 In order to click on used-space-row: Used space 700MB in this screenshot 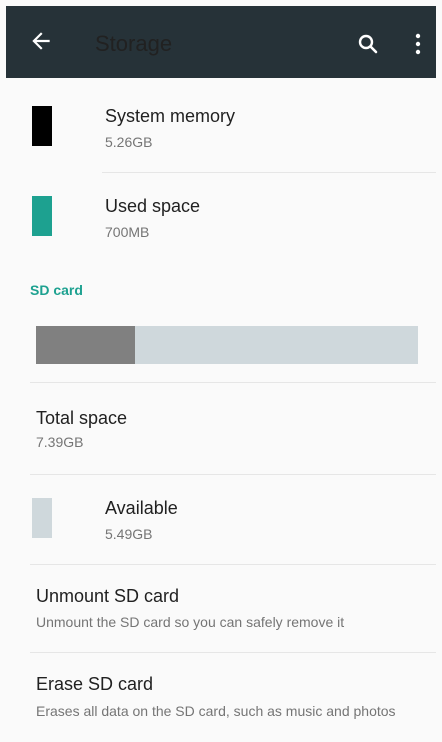, I will do `click(221, 222)`.